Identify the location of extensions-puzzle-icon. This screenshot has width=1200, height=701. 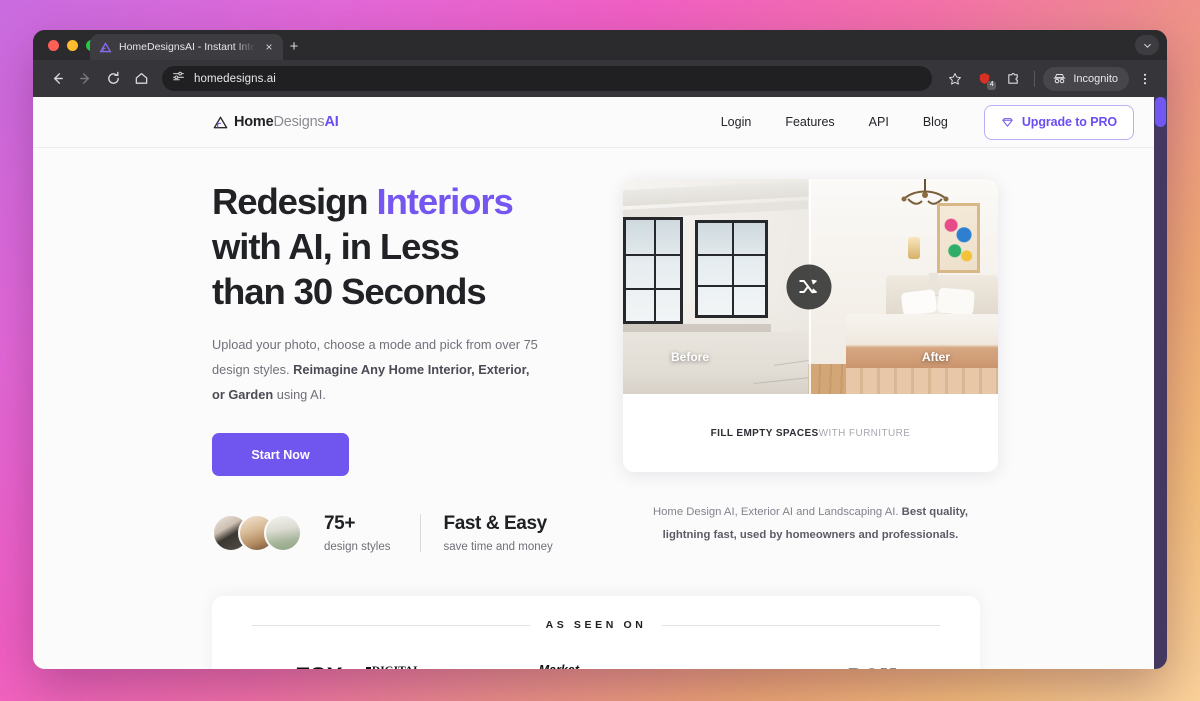
(1013, 79).